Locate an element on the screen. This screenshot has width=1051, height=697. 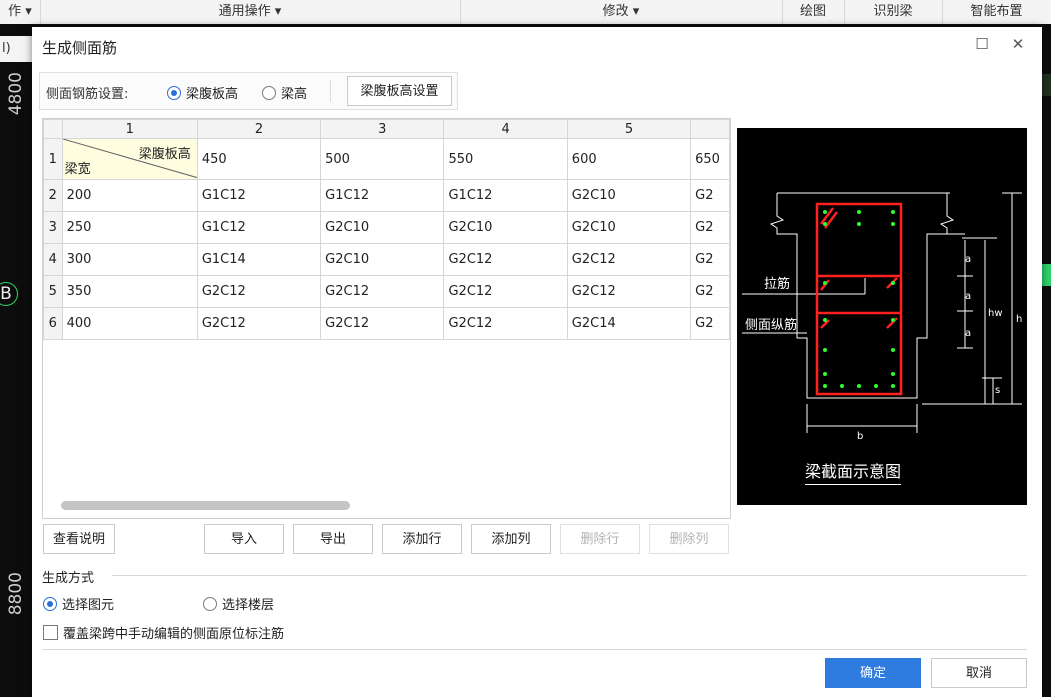
table-cell: 550 is located at coordinates (505, 159).